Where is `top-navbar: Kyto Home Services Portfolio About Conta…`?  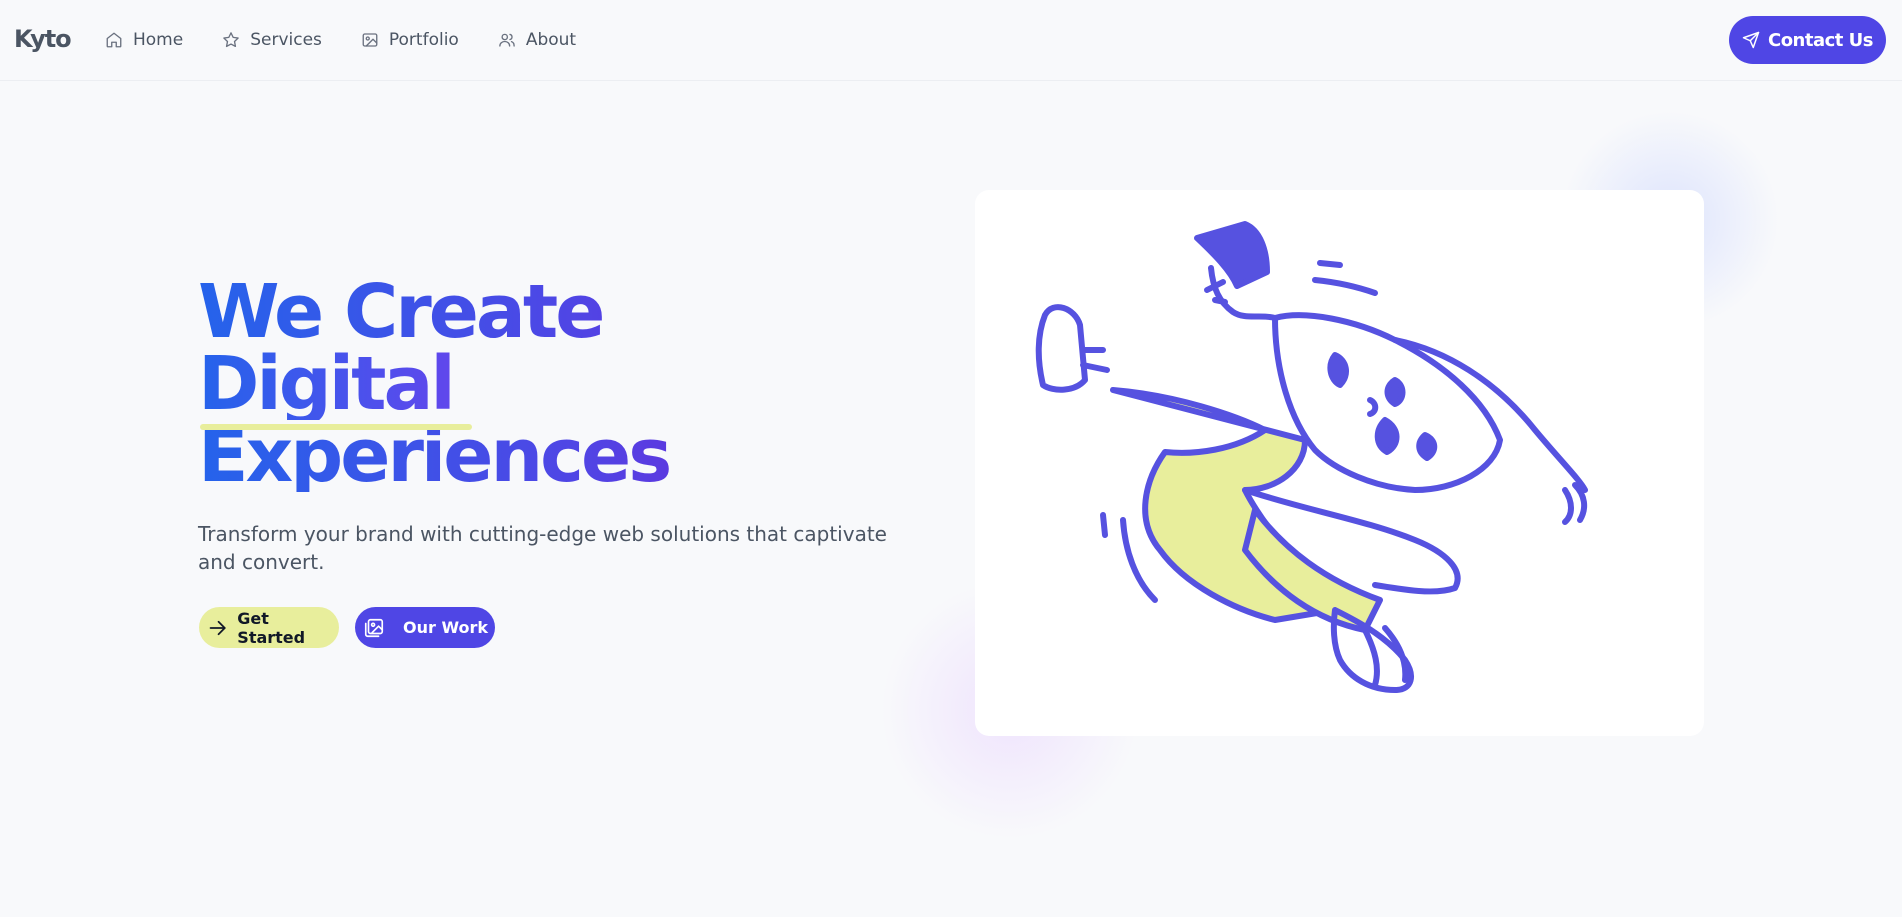 top-navbar: Kyto Home Services Portfolio About Conta… is located at coordinates (951, 40).